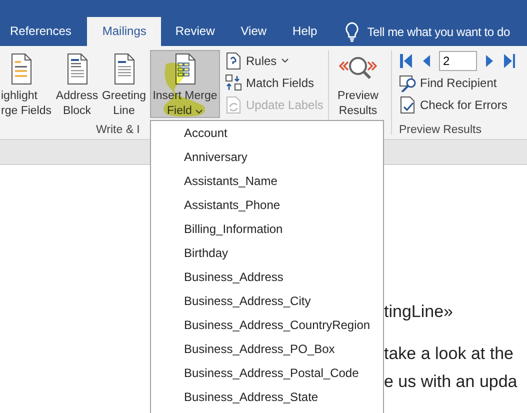  What do you see at coordinates (269, 83) in the screenshot?
I see `ribbon-button: Match Fields` at bounding box center [269, 83].